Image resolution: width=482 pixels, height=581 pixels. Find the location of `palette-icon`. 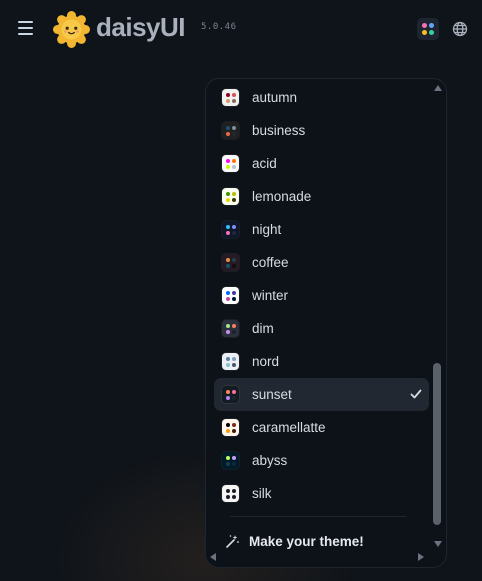

palette-icon is located at coordinates (428, 29).